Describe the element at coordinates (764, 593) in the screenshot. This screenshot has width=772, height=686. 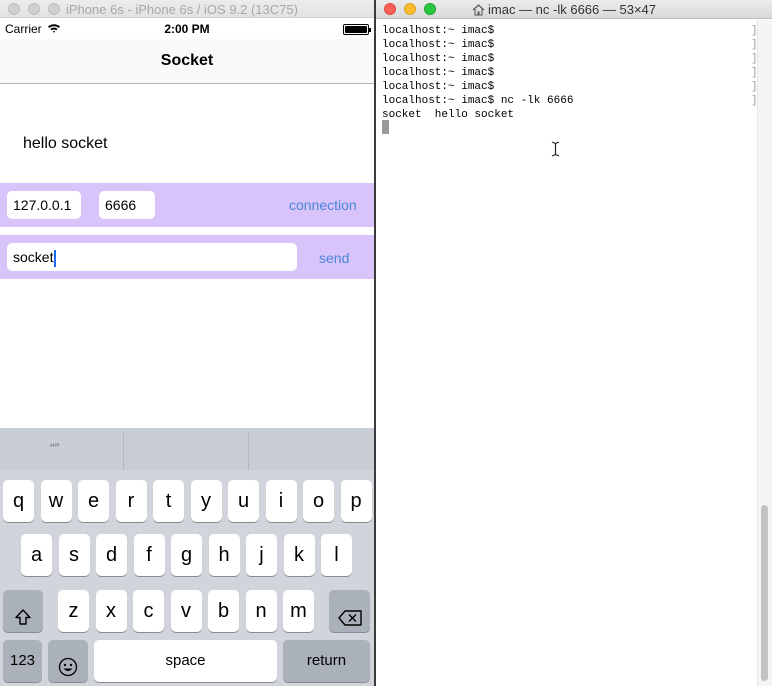
I see `terminal-scroll-thumb` at that location.